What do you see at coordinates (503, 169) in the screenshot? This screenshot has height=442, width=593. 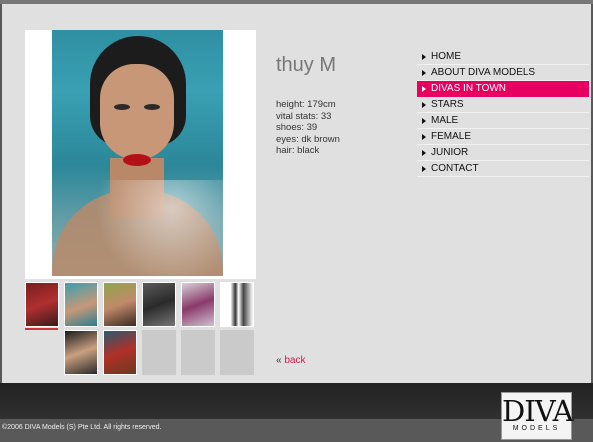 I see `nav-item-contact: CONTACT` at bounding box center [503, 169].